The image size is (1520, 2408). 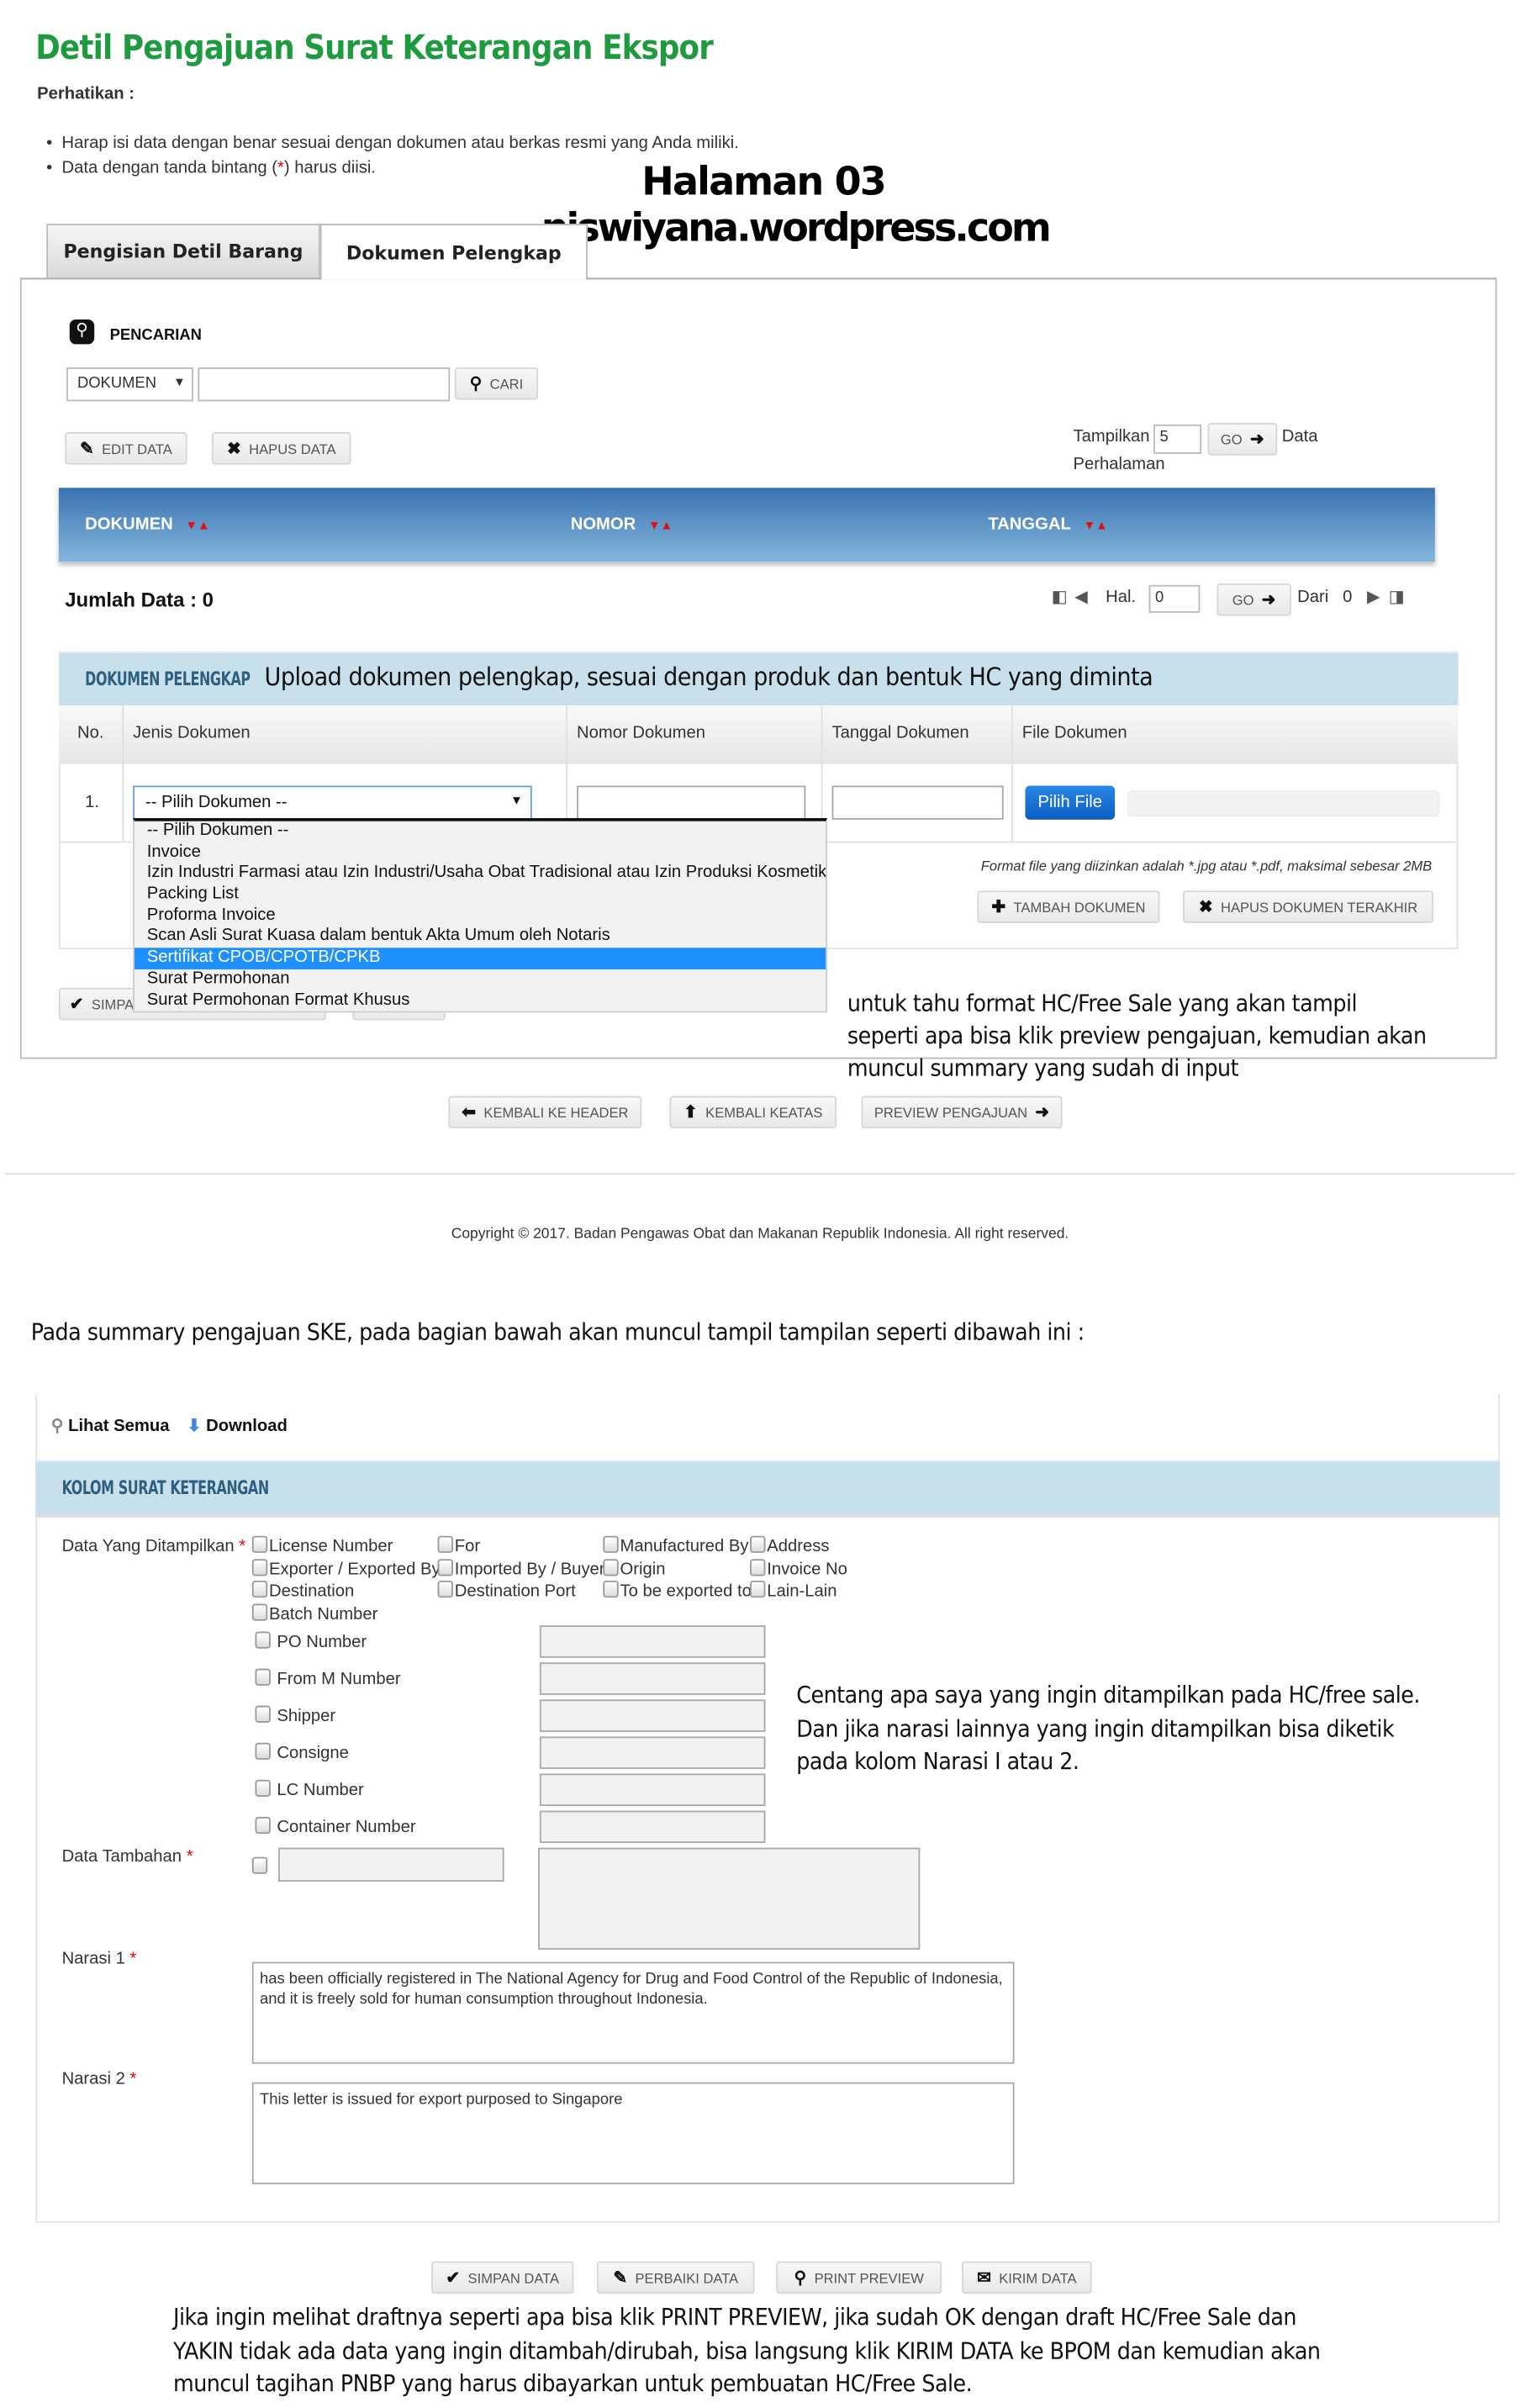 I want to click on save-data-button: ✔ SIMPAN DATA, so click(x=502, y=2277).